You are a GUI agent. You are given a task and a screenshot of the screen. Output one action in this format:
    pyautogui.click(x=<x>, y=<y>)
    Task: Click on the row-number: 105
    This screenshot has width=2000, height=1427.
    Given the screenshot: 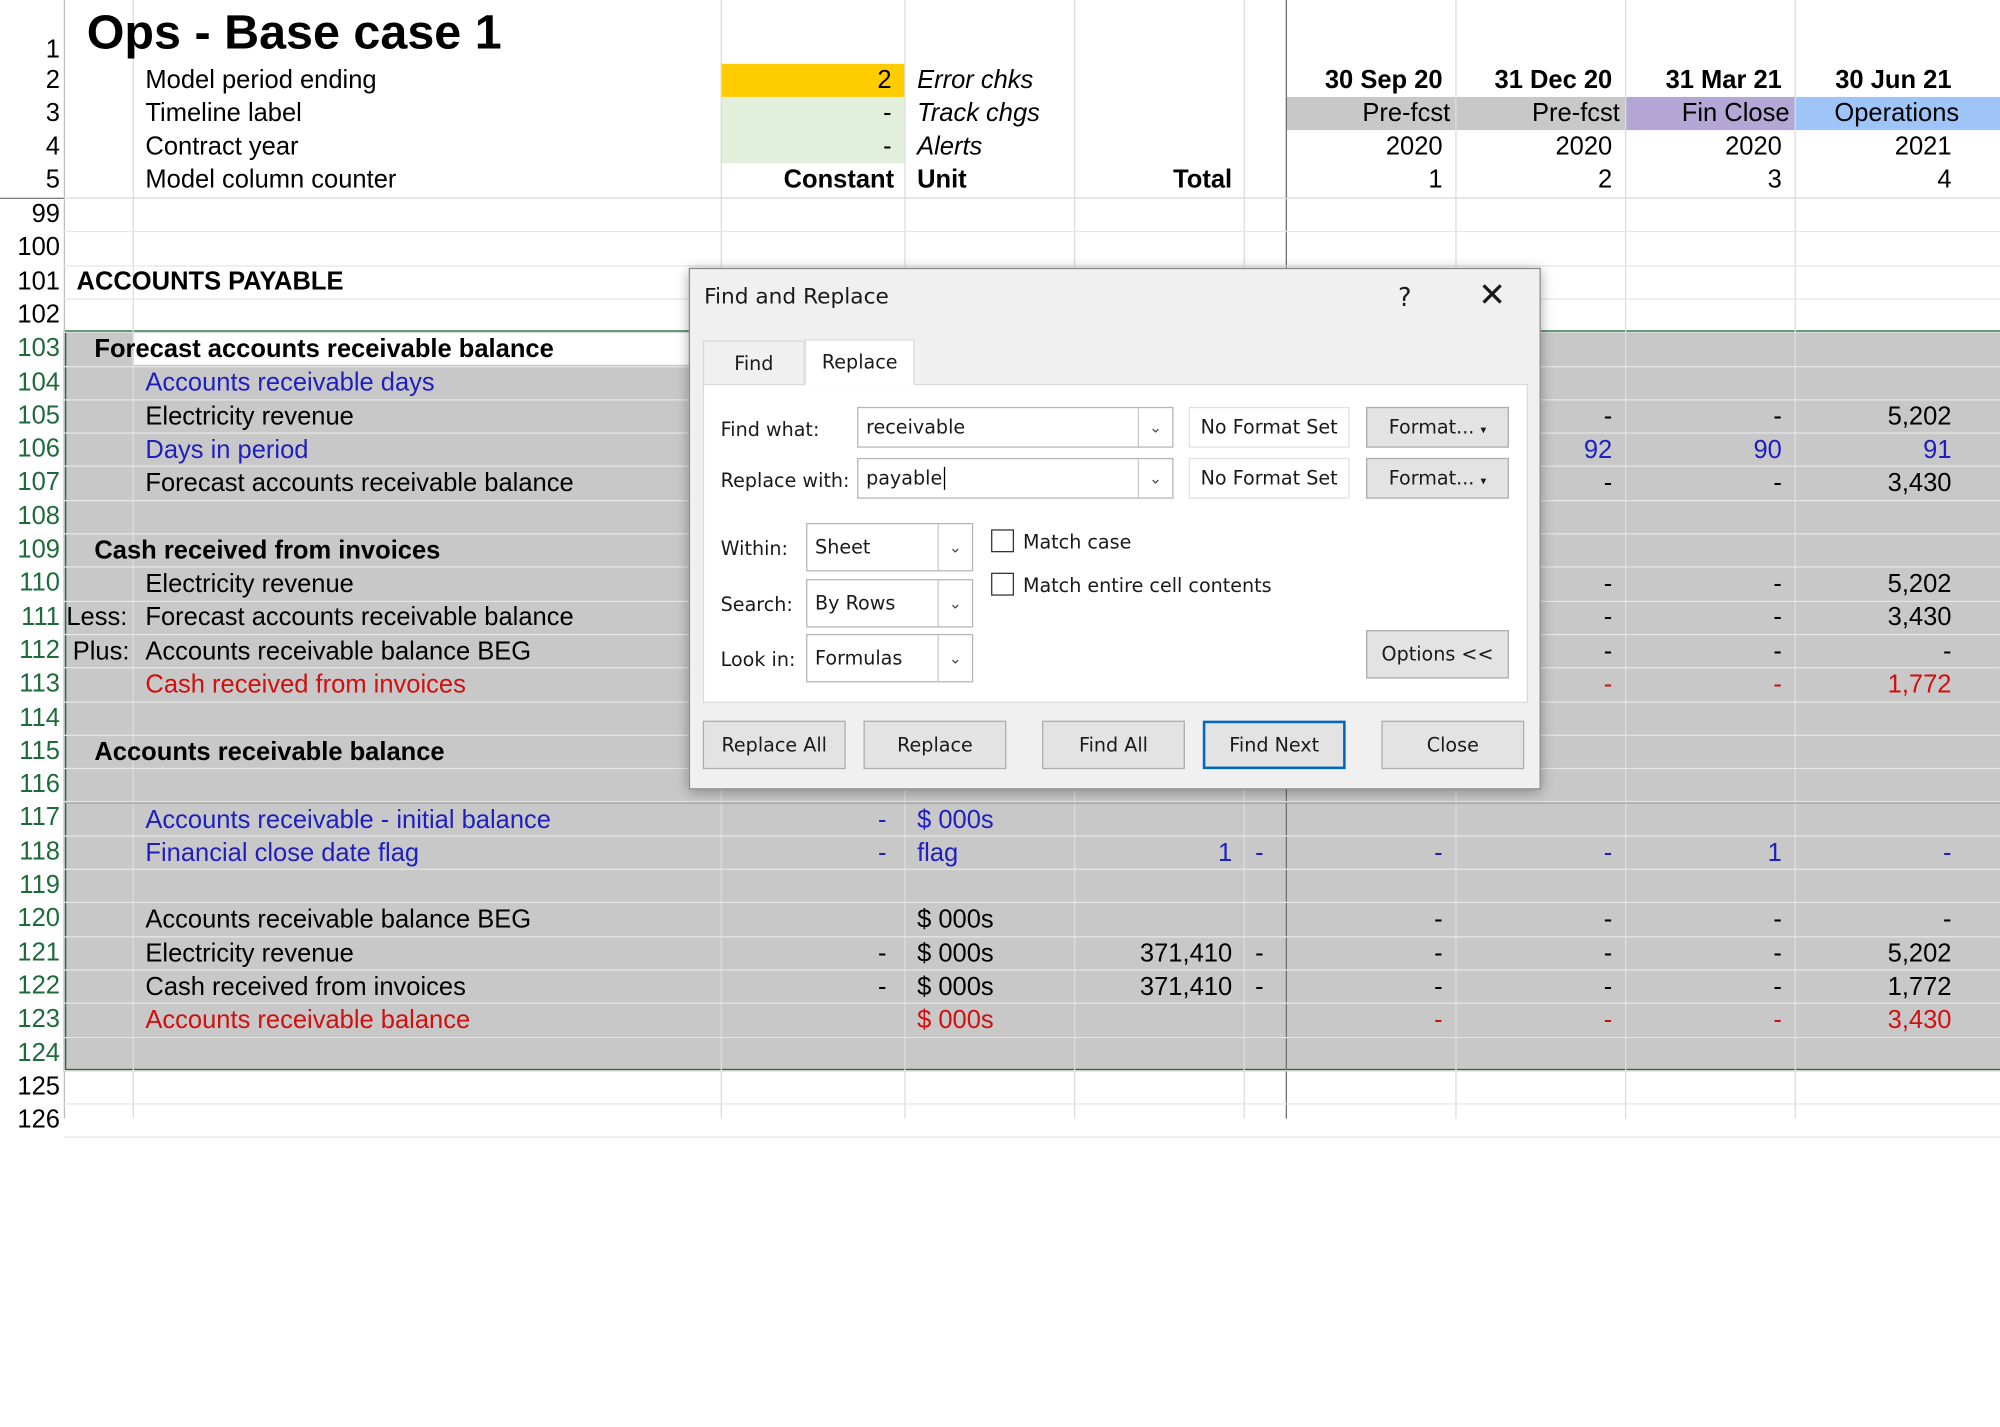 What is the action you would take?
    pyautogui.click(x=32, y=415)
    